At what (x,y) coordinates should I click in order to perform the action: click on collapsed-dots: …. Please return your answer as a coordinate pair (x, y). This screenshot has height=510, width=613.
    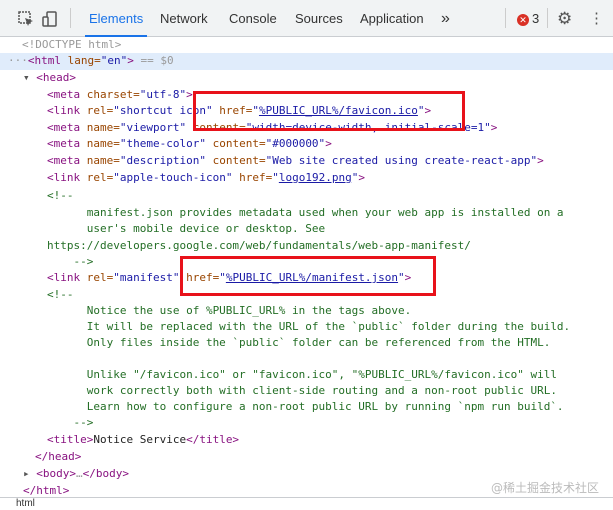
    Looking at the image, I should click on (79, 473).